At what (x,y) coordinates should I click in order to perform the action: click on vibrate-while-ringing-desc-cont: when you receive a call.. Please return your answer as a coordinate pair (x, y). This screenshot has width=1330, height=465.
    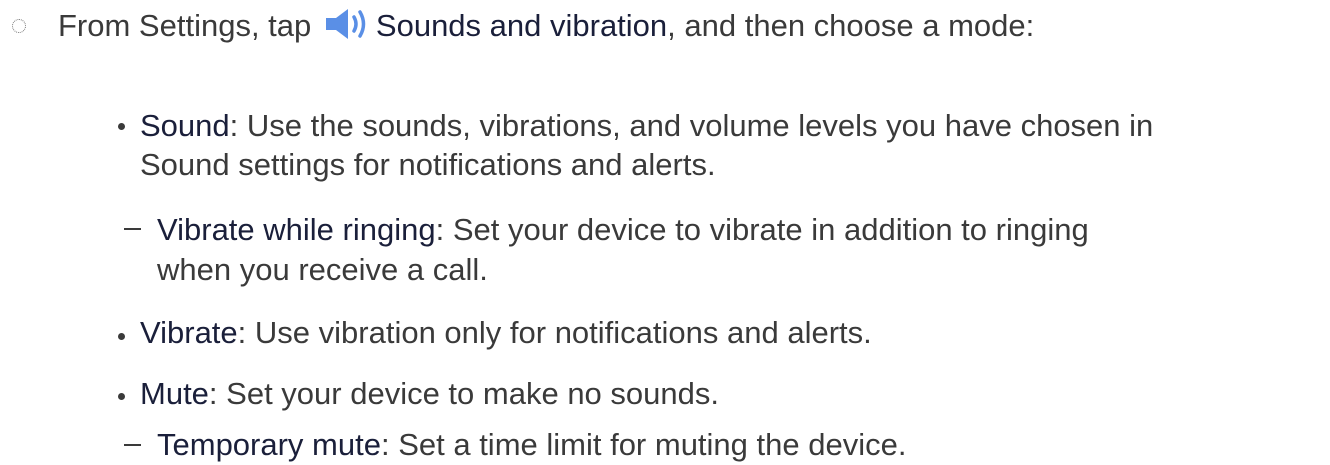
    Looking at the image, I should click on (322, 269).